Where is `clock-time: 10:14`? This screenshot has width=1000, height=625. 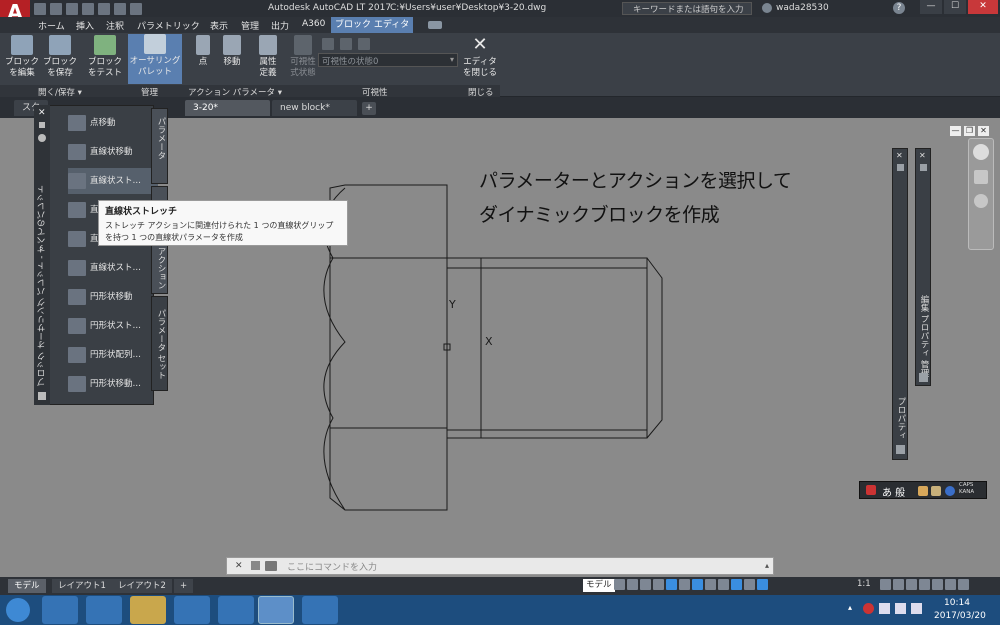
clock-time: 10:14 is located at coordinates (957, 603).